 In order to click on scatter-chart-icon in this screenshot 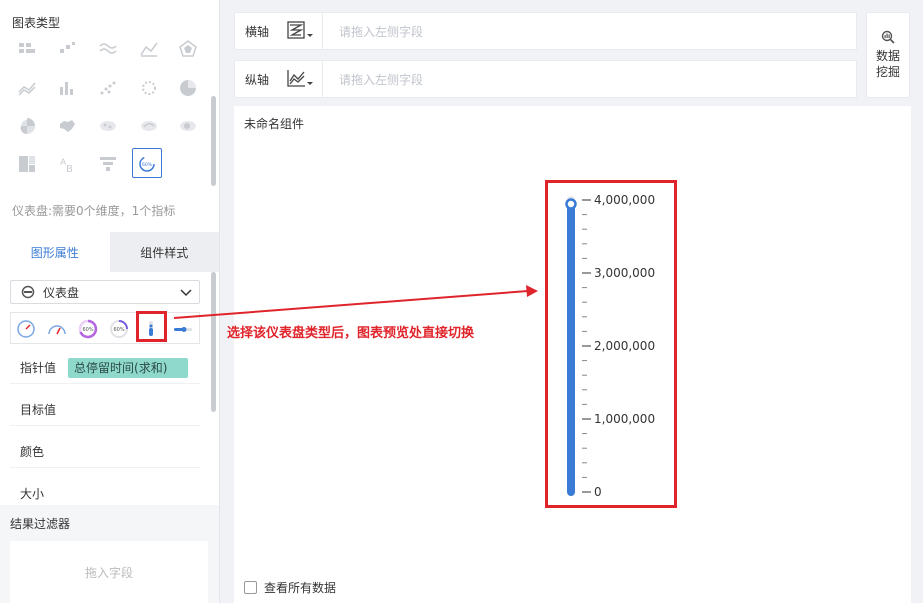, I will do `click(108, 88)`.